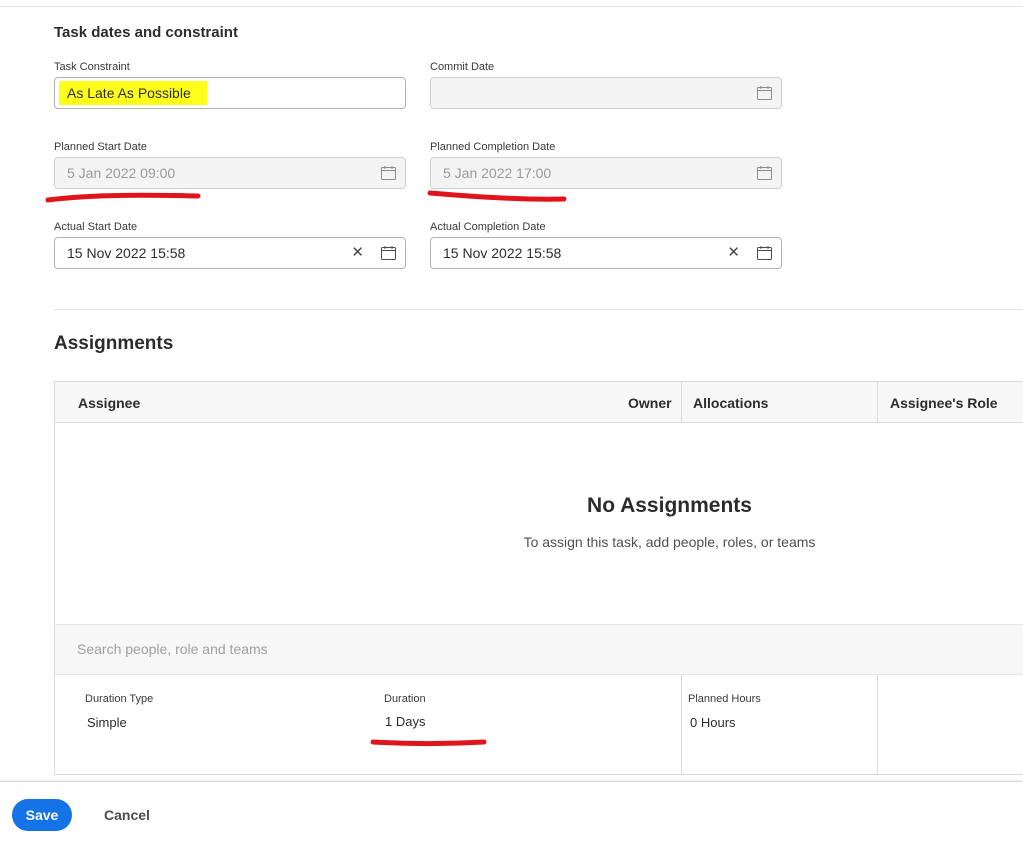 Image resolution: width=1023 pixels, height=842 pixels. I want to click on actual-completion-value: 15 Nov 2022 15:58, so click(502, 253).